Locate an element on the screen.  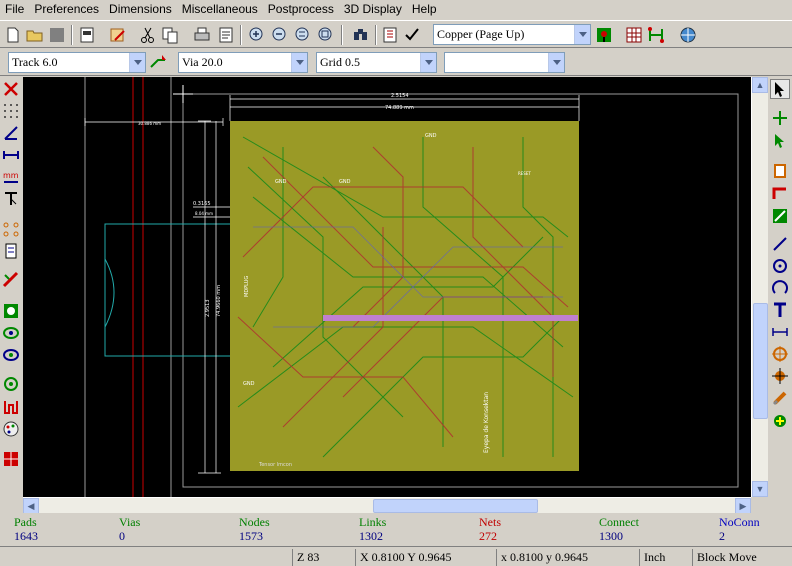
status-zoom: Z 83 is located at coordinates (323, 557).